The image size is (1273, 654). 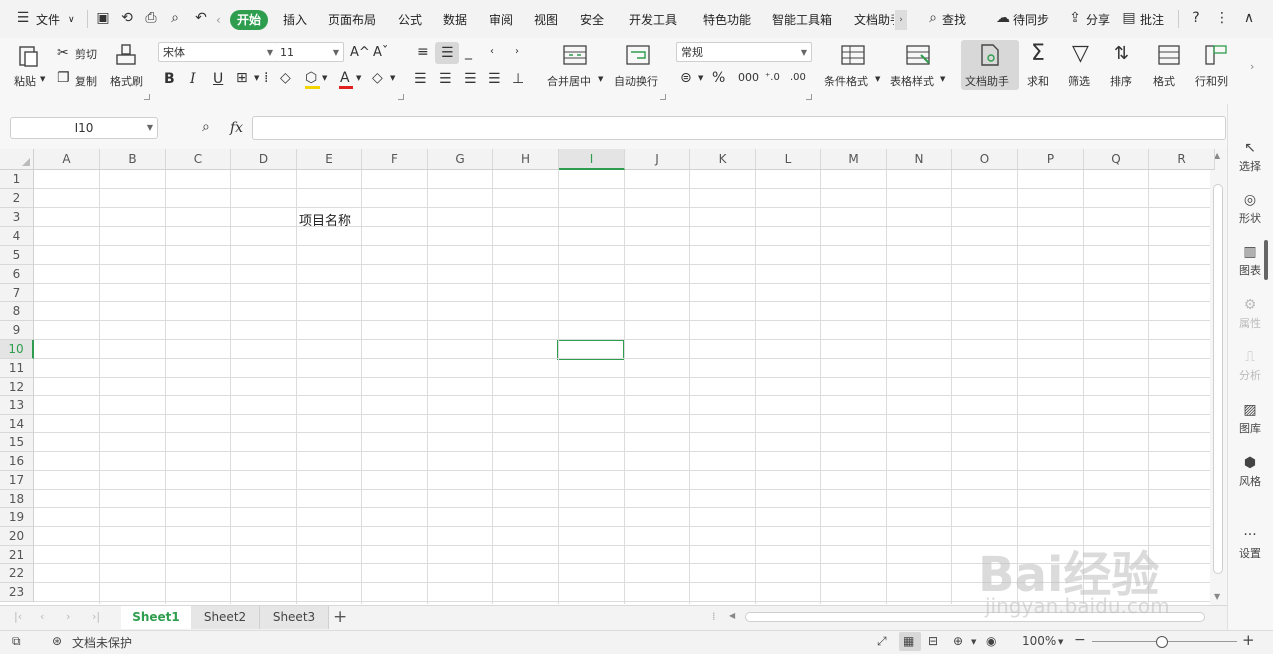 I want to click on share-button: 分享, so click(x=1098, y=20).